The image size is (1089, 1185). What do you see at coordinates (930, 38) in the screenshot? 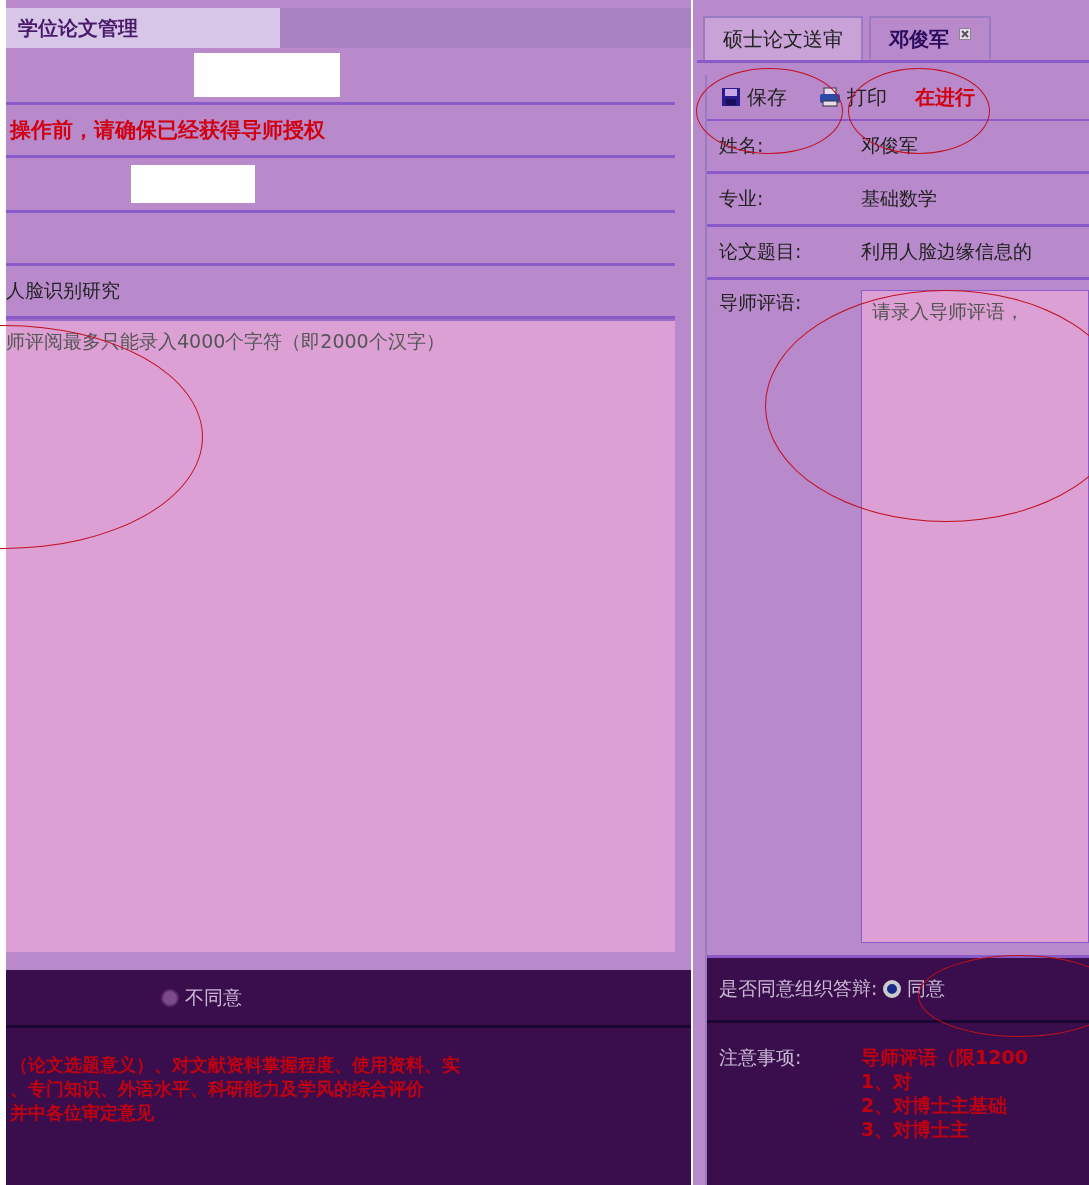
I see `tab: 邓俊军` at bounding box center [930, 38].